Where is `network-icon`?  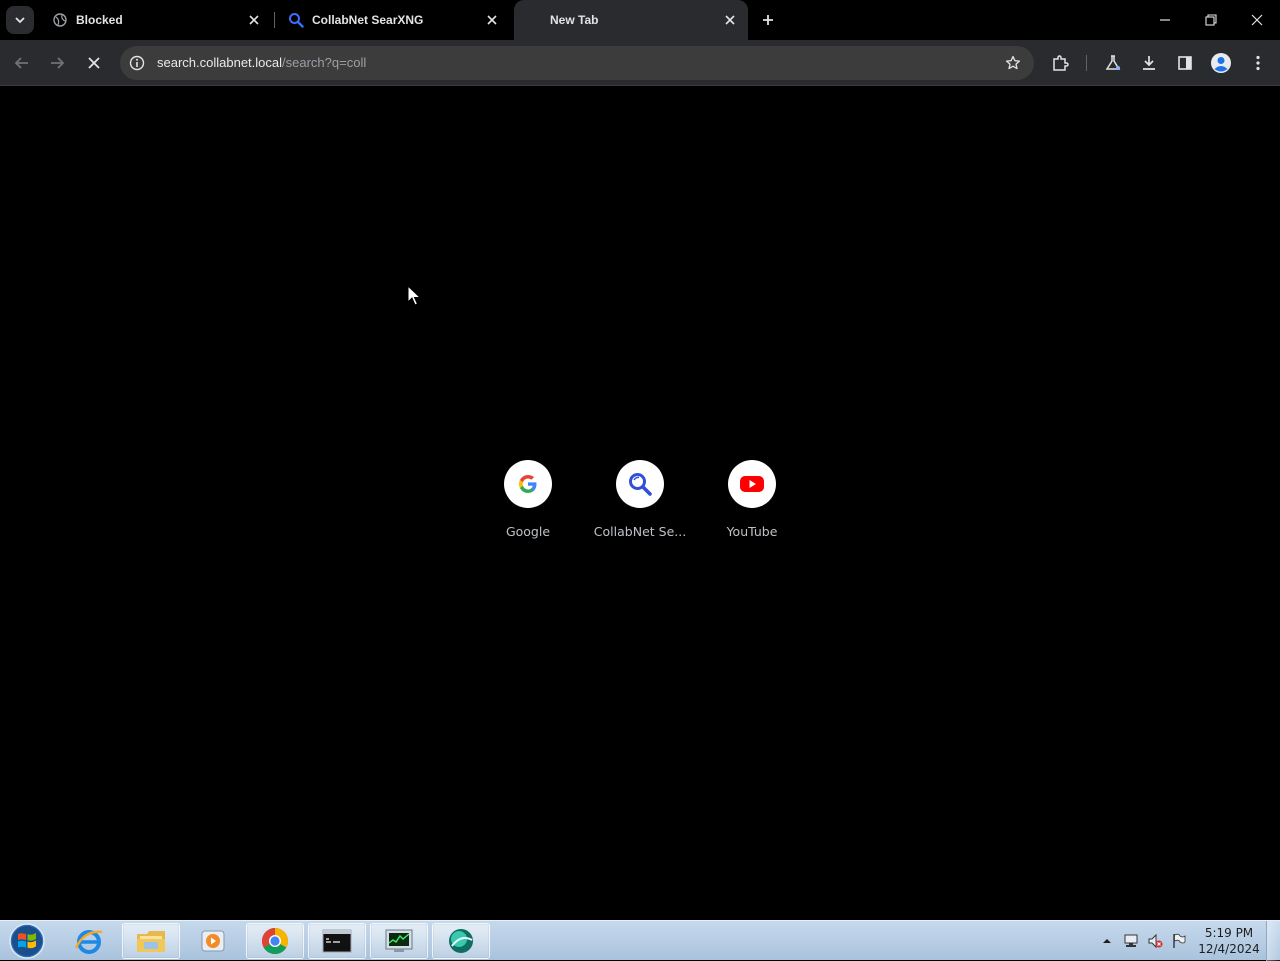
network-icon is located at coordinates (1131, 940).